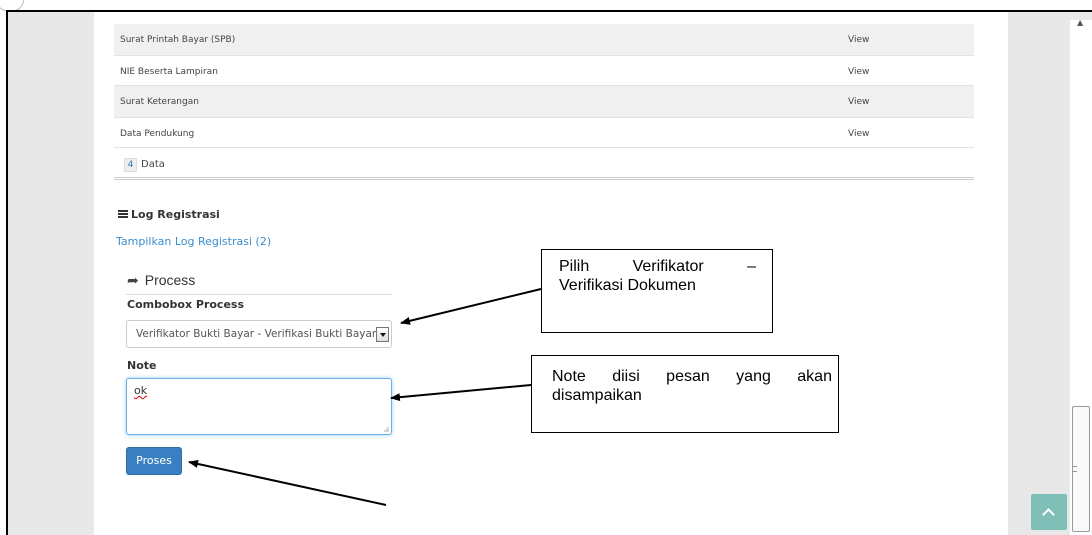 The height and width of the screenshot is (535, 1092). I want to click on chevron-up-icon, so click(1049, 512).